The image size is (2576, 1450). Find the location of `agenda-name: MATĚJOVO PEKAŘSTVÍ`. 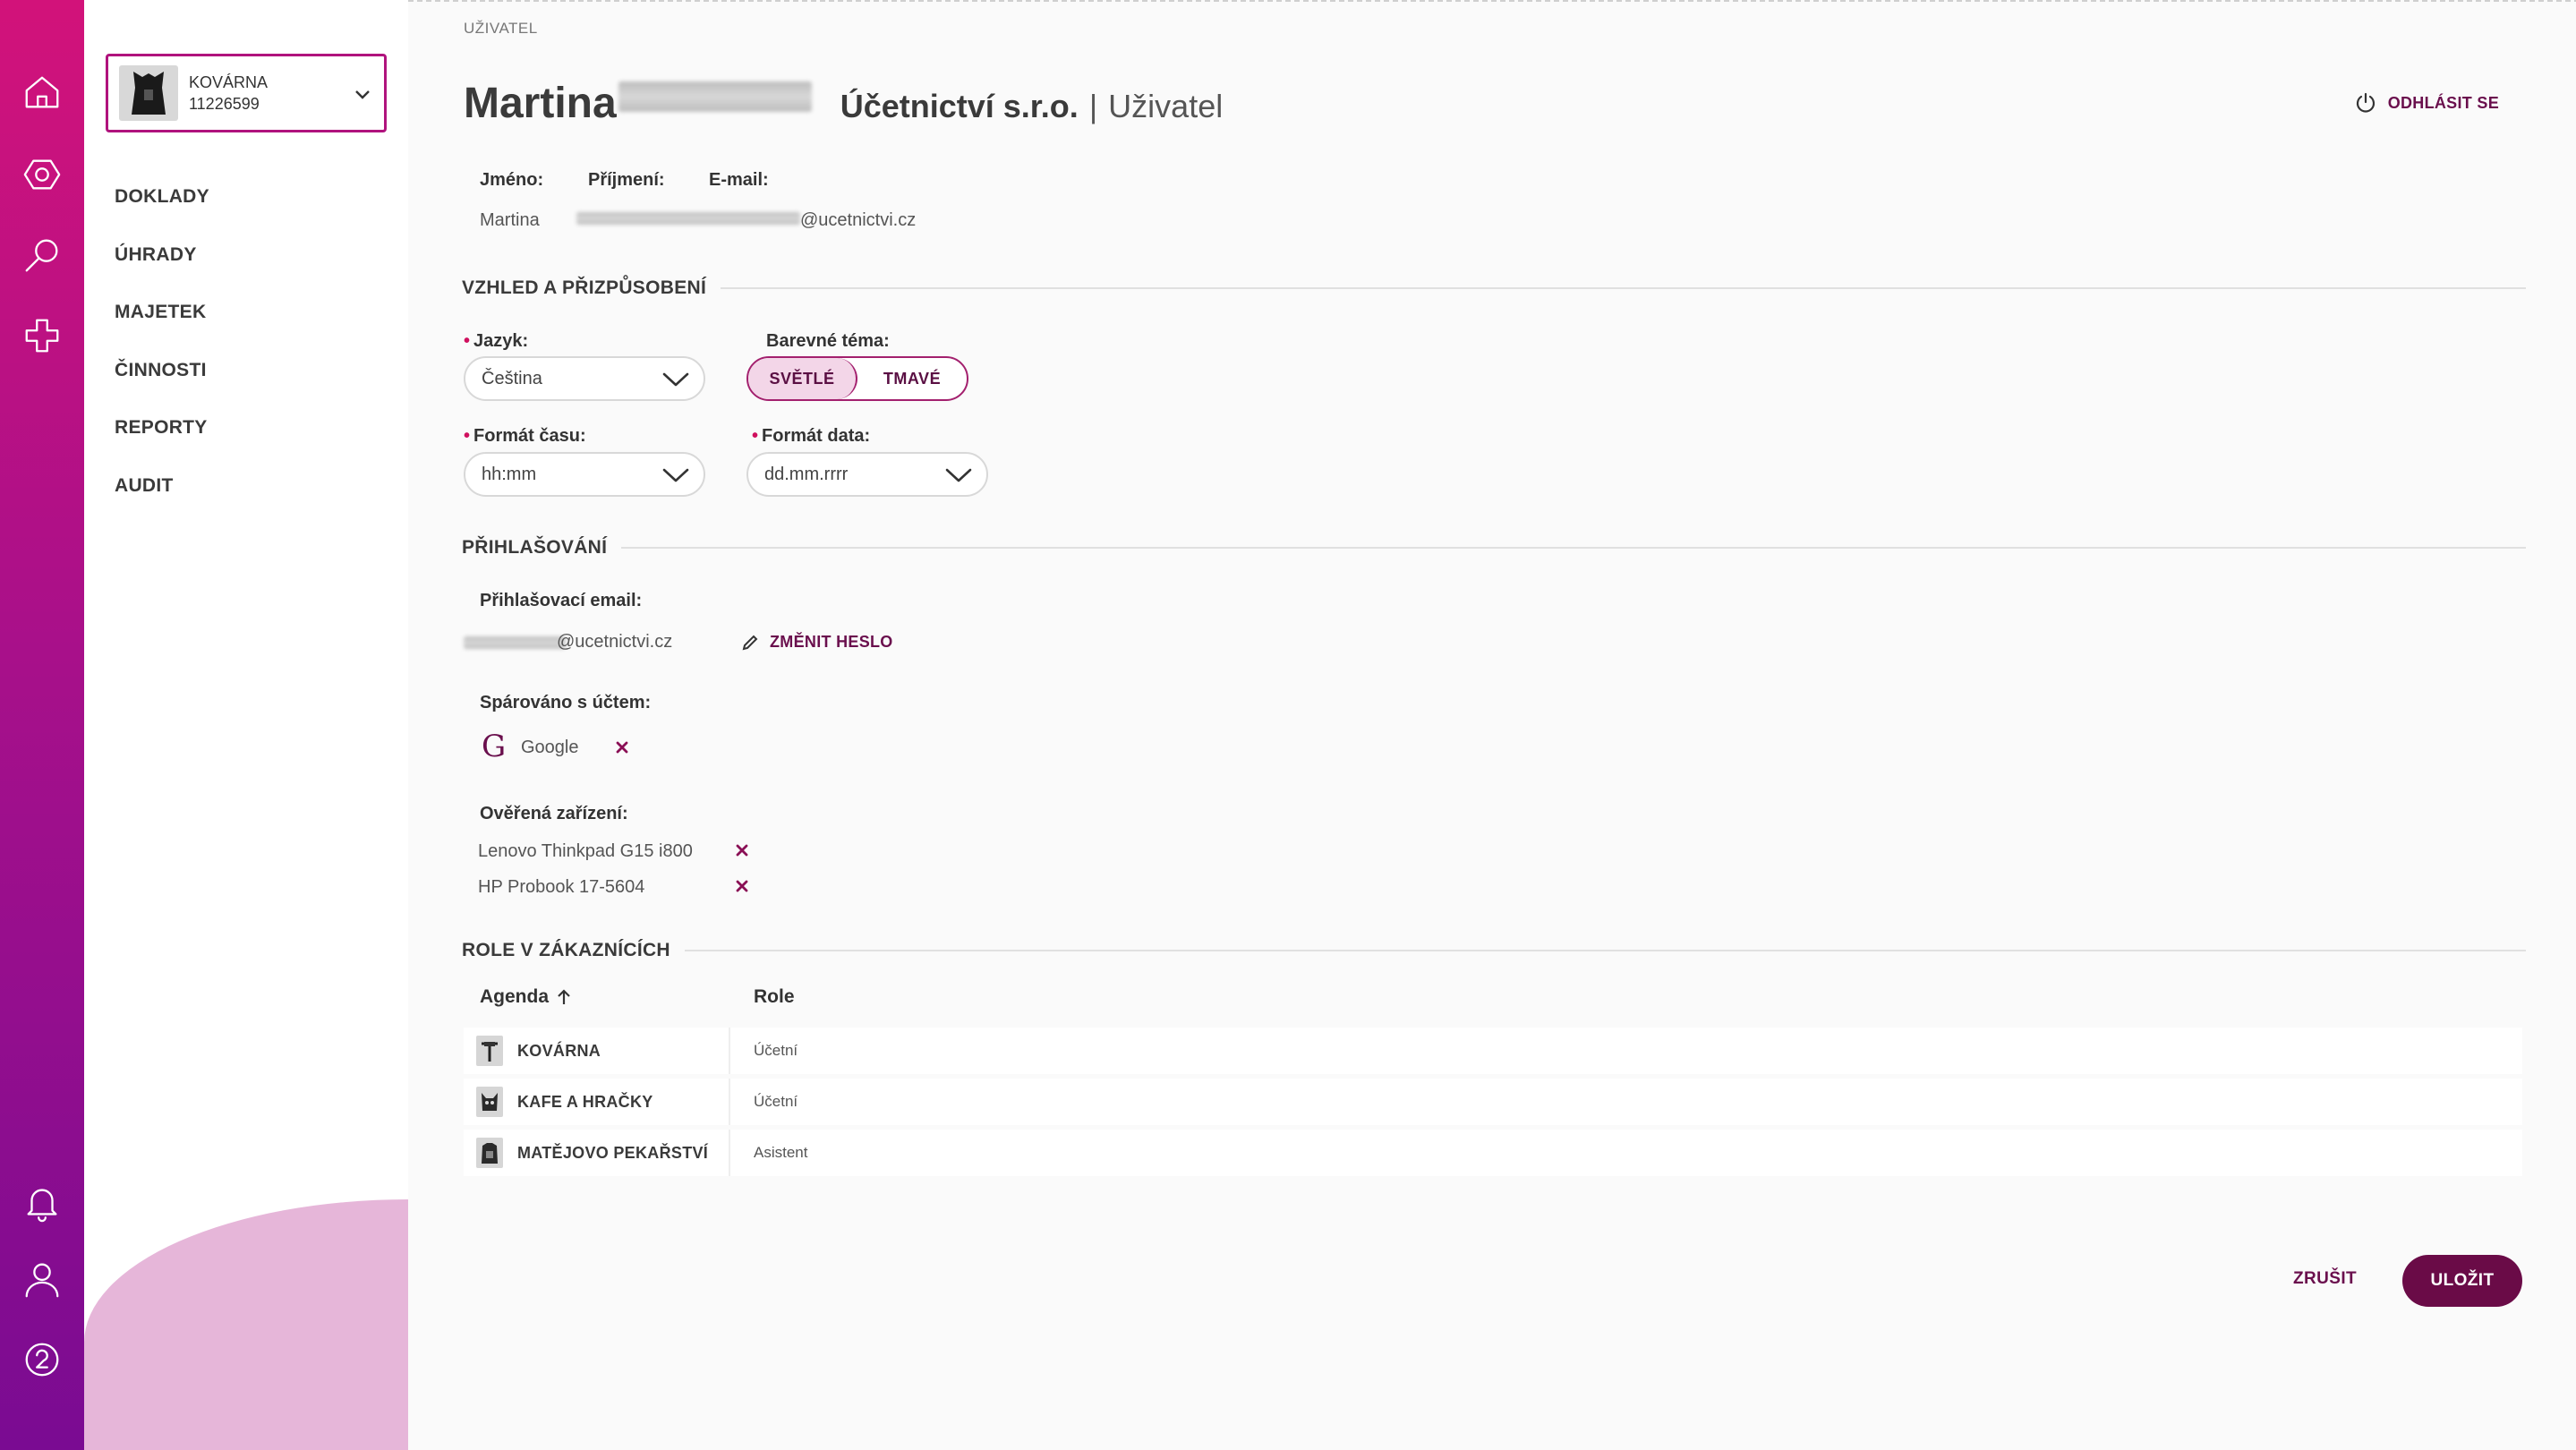

agenda-name: MATĚJOVO PEKAŘSTVÍ is located at coordinates (613, 1152).